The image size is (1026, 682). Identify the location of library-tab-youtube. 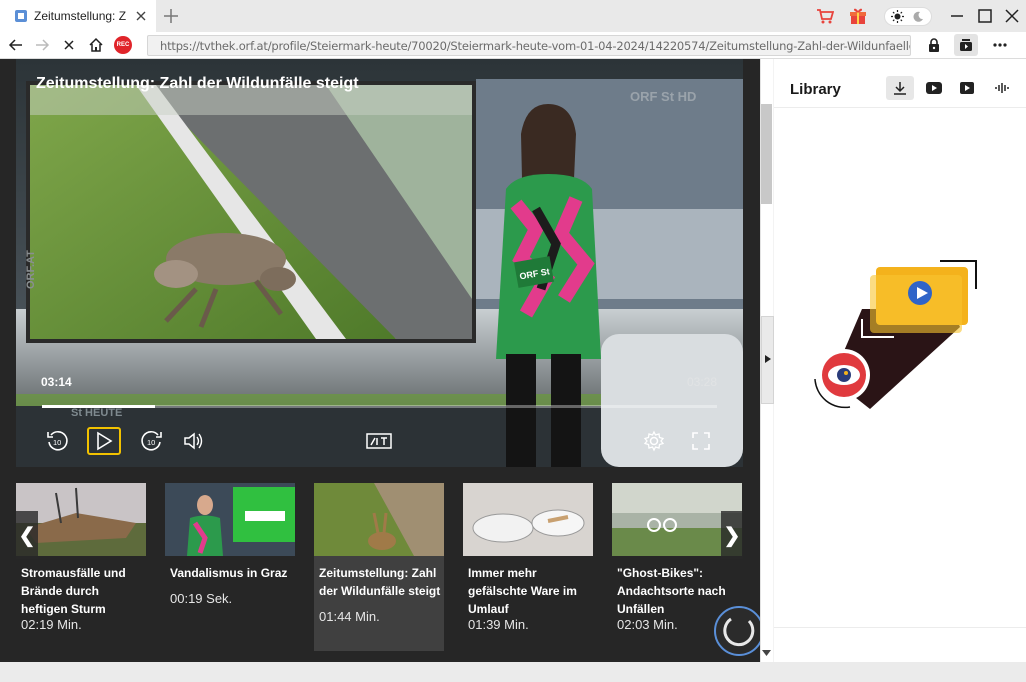
(934, 88).